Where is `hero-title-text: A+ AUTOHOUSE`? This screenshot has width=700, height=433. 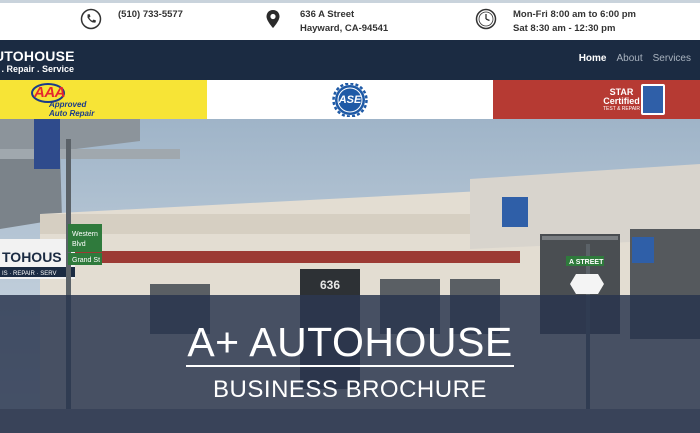 hero-title-text: A+ AUTOHOUSE is located at coordinates (350, 343).